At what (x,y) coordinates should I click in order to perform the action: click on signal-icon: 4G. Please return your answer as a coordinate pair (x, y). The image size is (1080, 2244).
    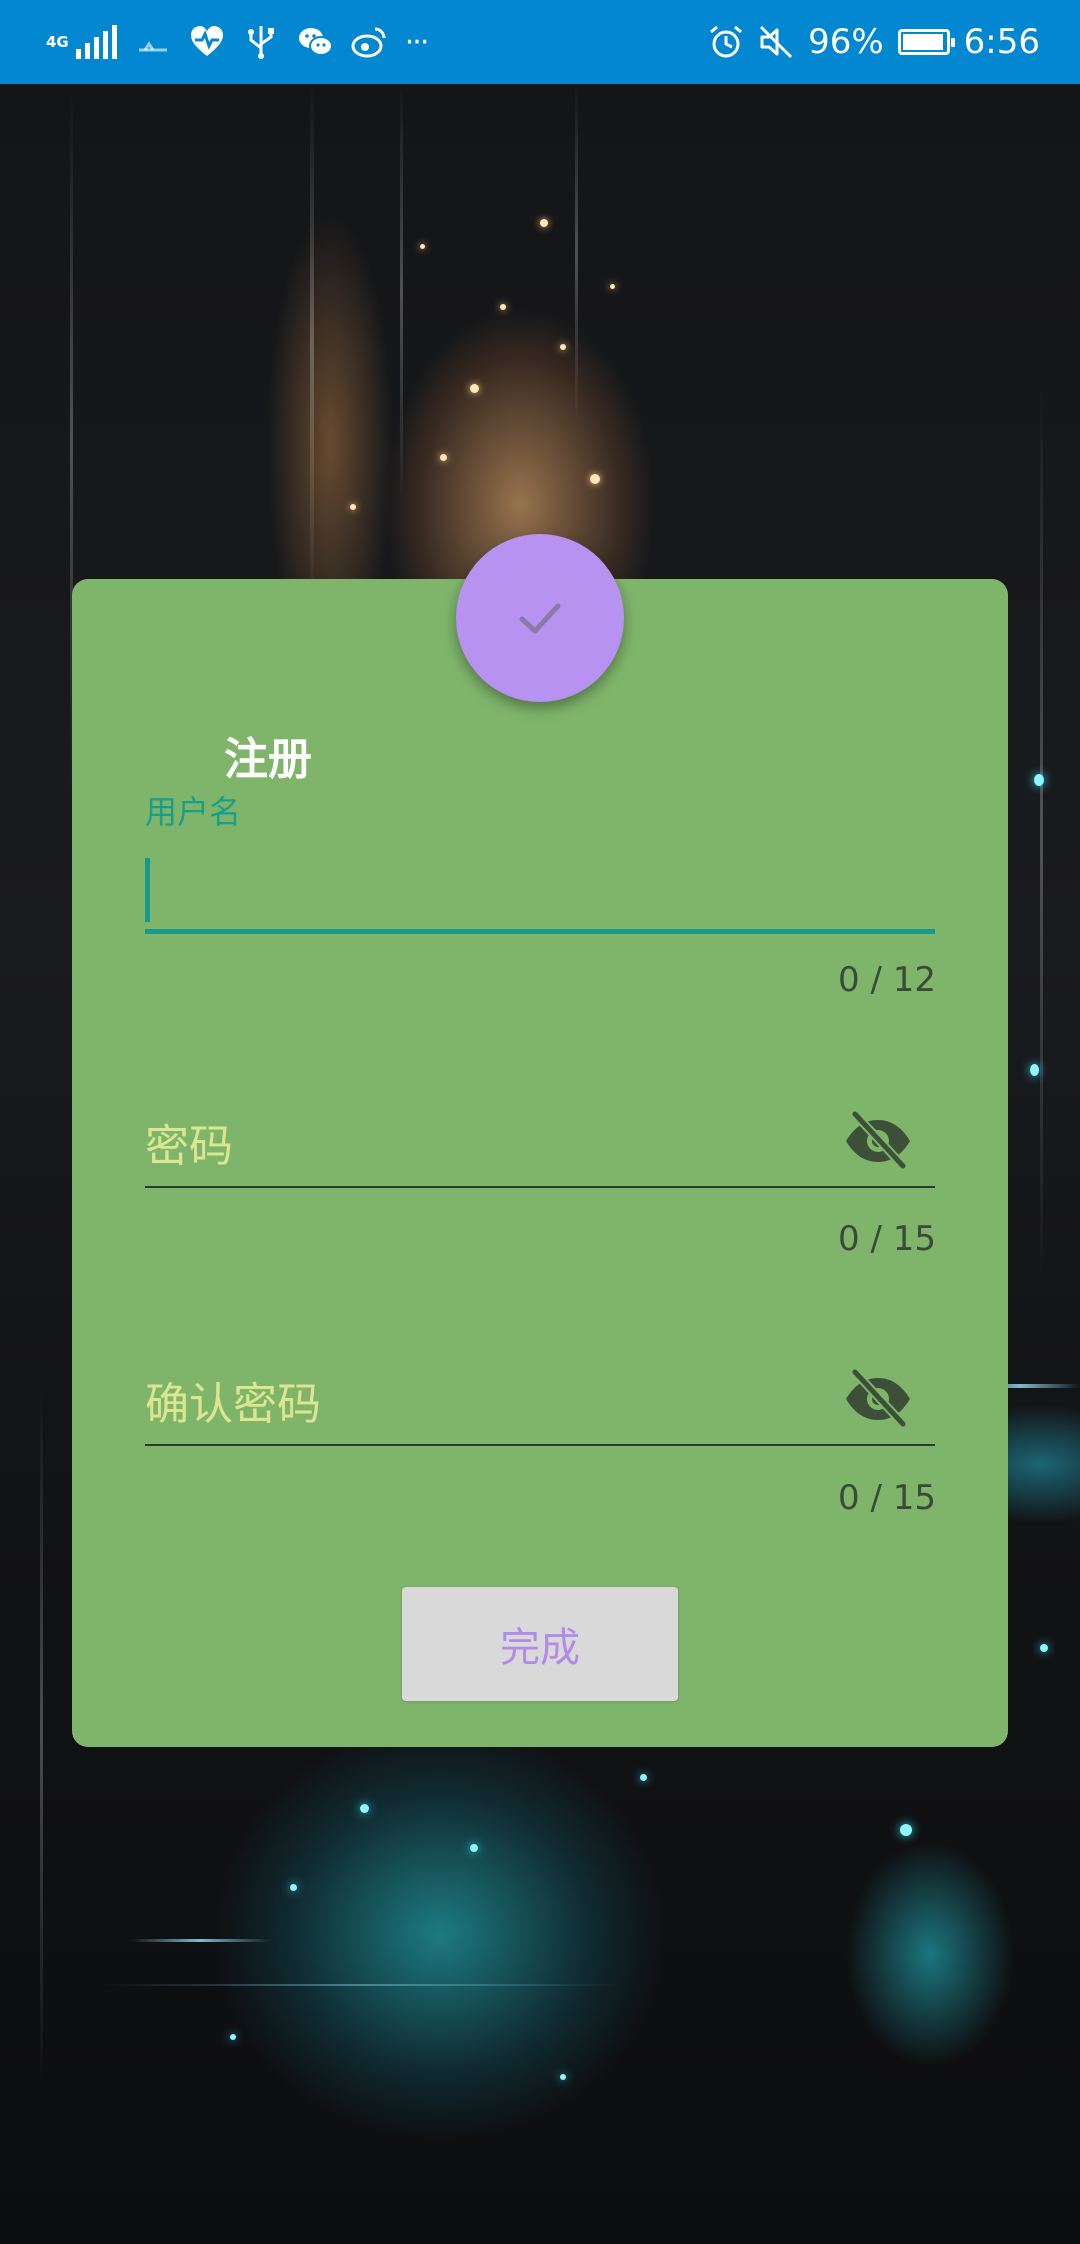
    Looking at the image, I should click on (81, 42).